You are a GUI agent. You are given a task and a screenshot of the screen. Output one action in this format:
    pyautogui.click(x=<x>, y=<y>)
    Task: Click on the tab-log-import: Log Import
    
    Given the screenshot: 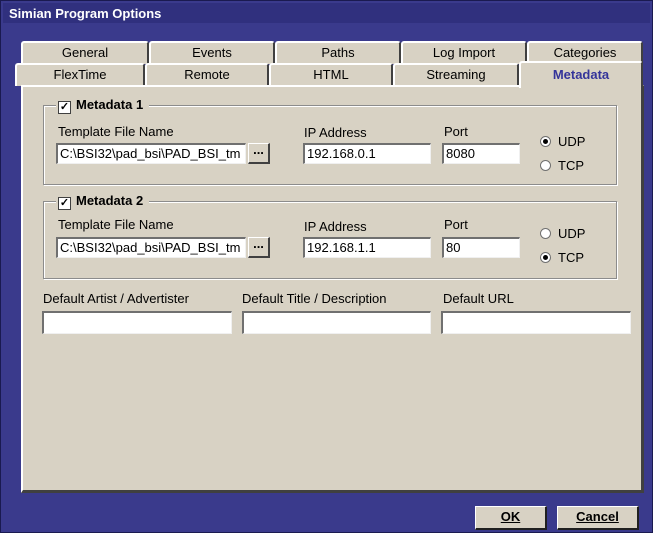 What is the action you would take?
    pyautogui.click(x=464, y=52)
    